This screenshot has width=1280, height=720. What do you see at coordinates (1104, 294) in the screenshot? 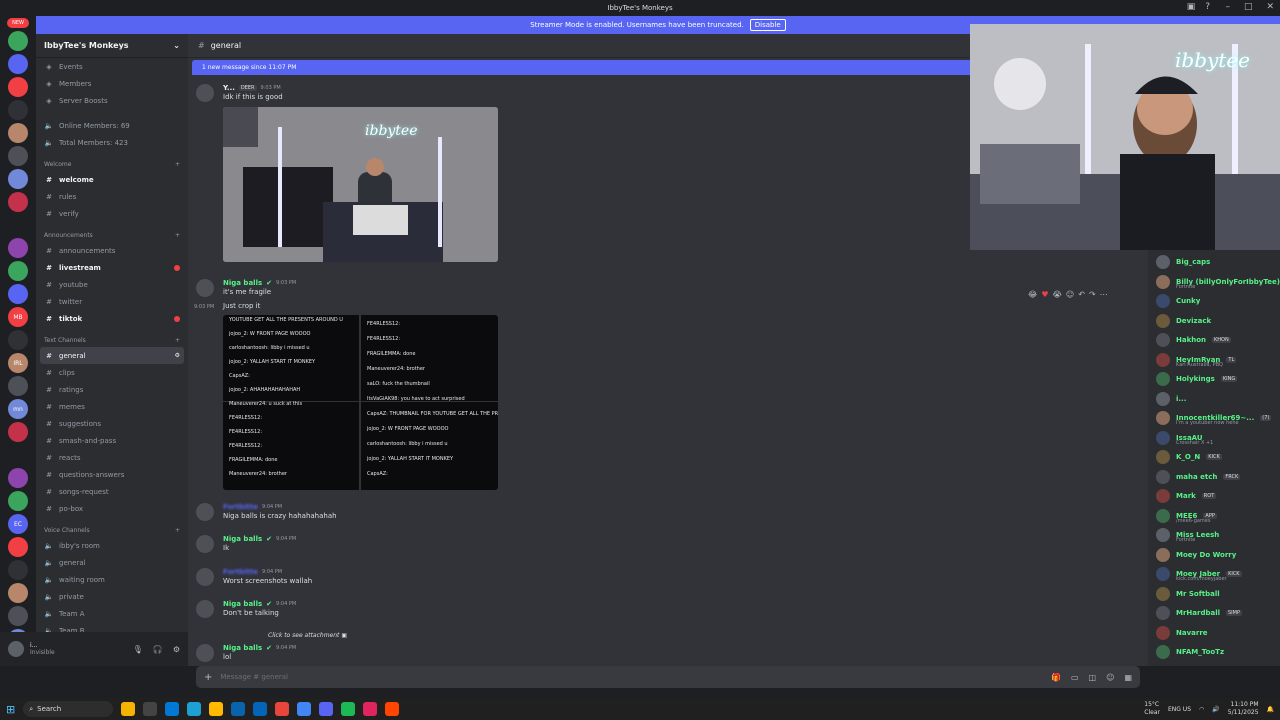
I see `more-icon: ⋯` at bounding box center [1104, 294].